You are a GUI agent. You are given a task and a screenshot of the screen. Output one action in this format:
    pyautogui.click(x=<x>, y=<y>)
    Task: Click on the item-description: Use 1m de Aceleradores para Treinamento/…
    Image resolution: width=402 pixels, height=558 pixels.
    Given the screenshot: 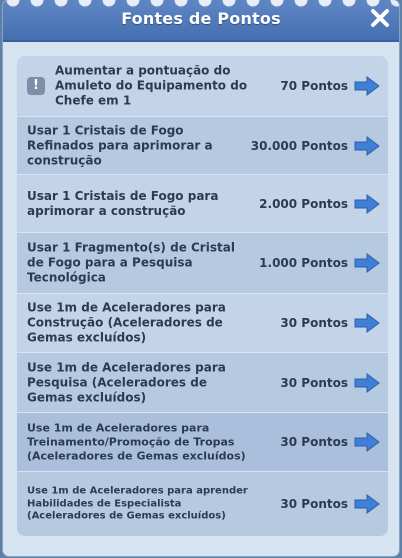 What is the action you would take?
    pyautogui.click(x=136, y=441)
    